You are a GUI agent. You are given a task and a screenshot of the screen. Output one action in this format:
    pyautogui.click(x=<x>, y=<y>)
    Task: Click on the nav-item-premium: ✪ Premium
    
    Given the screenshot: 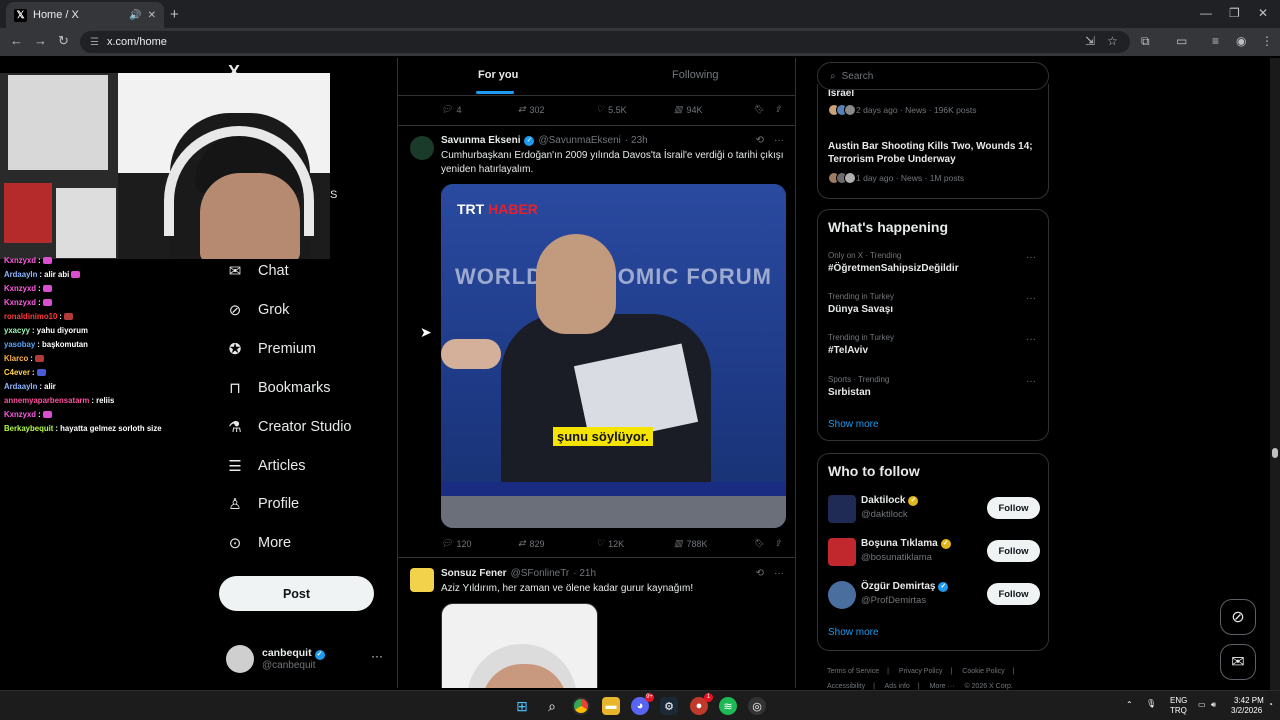 What is the action you would take?
    pyautogui.click(x=271, y=349)
    